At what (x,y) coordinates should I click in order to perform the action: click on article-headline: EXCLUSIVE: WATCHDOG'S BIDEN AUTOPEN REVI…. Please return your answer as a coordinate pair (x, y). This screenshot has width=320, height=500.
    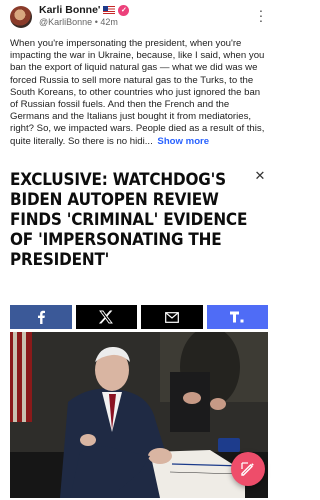
    Looking at the image, I should click on (129, 220).